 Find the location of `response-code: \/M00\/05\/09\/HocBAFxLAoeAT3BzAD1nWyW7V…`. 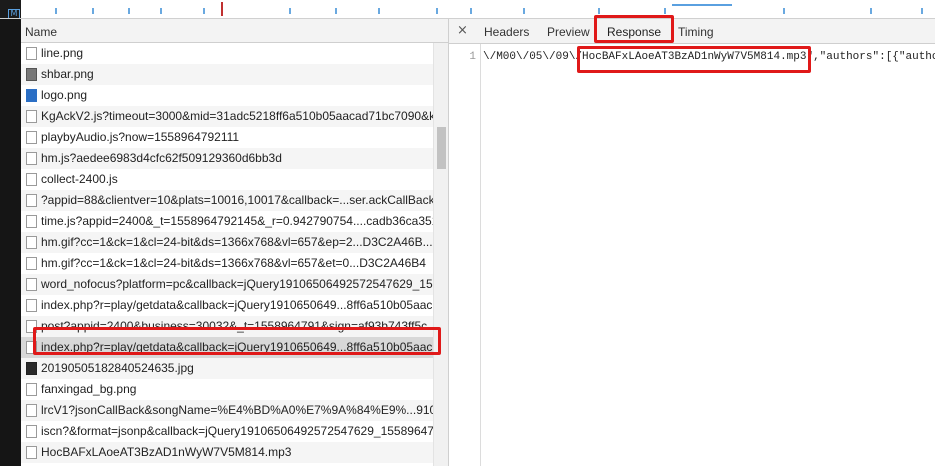

response-code: \/M00\/05\/09\/HocBAFxLAoeAT3BzAD1nWyW7V… is located at coordinates (709, 57).